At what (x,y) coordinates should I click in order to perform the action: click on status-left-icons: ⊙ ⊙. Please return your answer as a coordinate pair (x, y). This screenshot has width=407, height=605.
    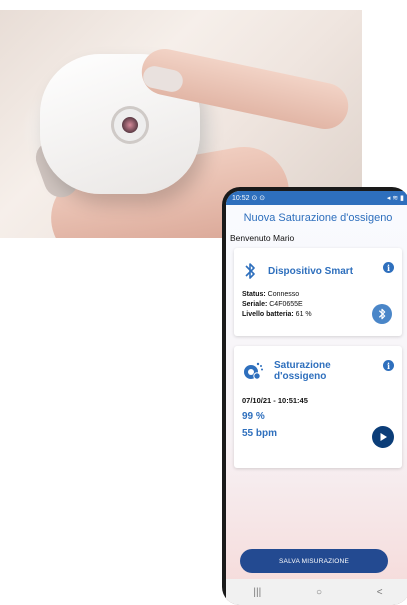
    Looking at the image, I should click on (258, 198).